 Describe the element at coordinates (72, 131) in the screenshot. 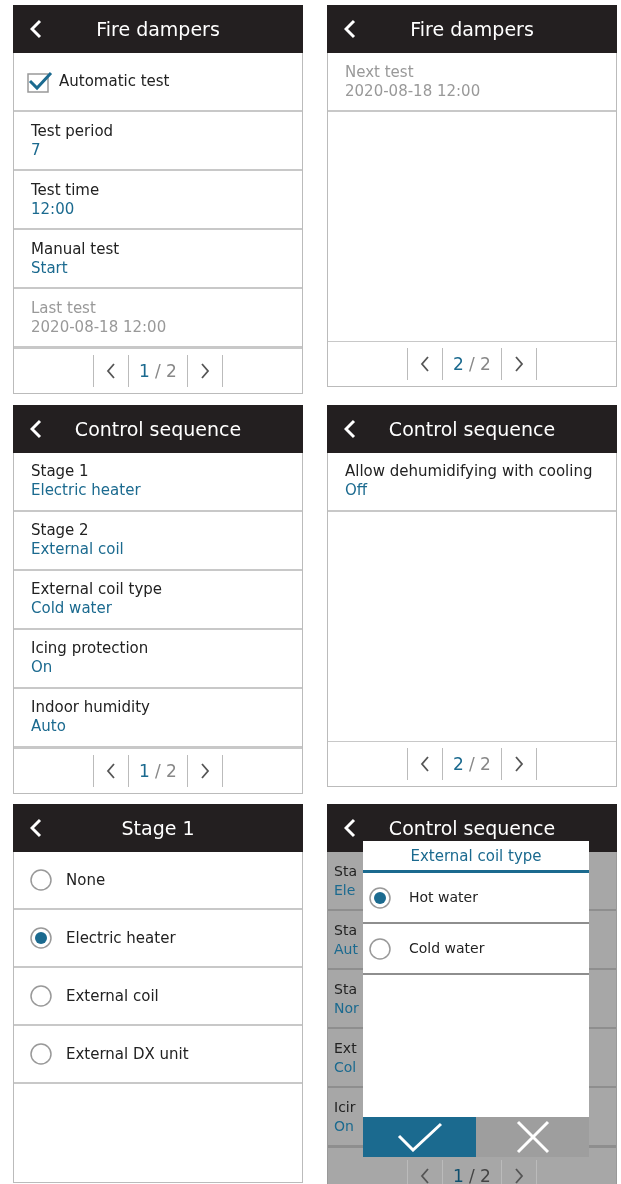

I see `setting-label: Test period` at that location.